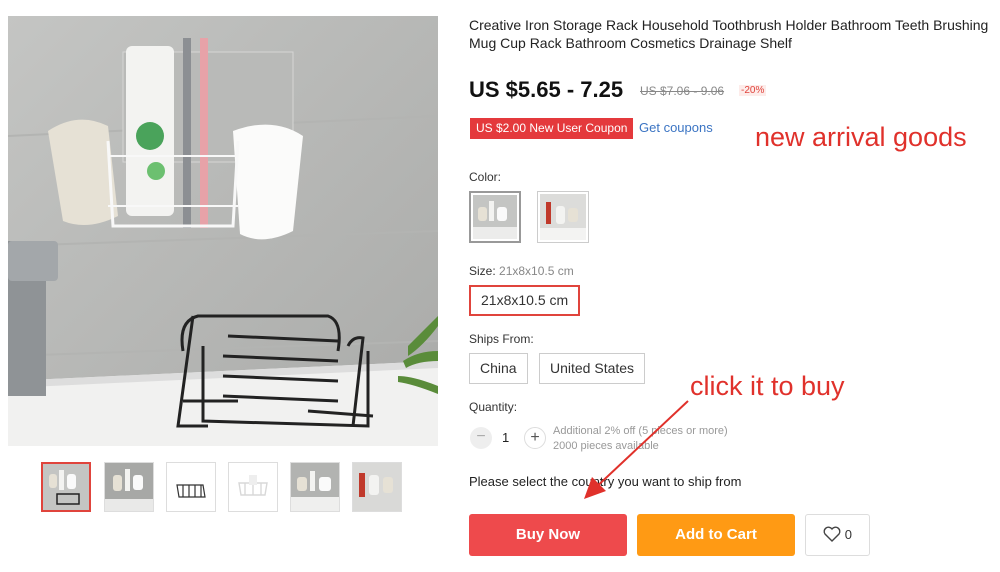 This screenshot has height=572, width=1000. Describe the element at coordinates (536, 271) in the screenshot. I see `size-selected-hint: 21x8x10.5 cm` at that location.